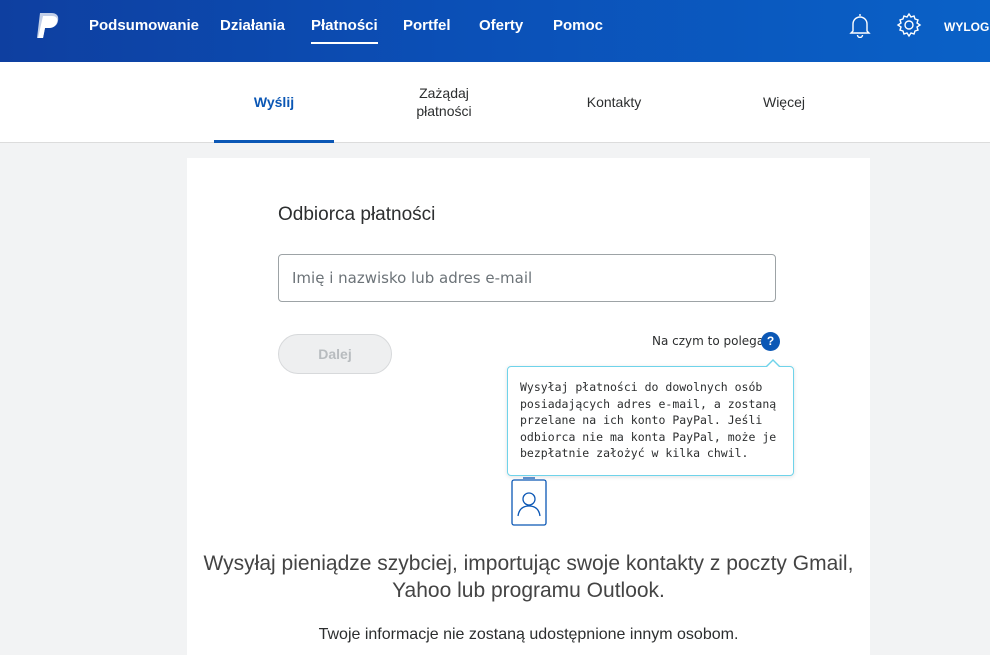  I want to click on how-it-works-link: Na czym to polega, so click(708, 341).